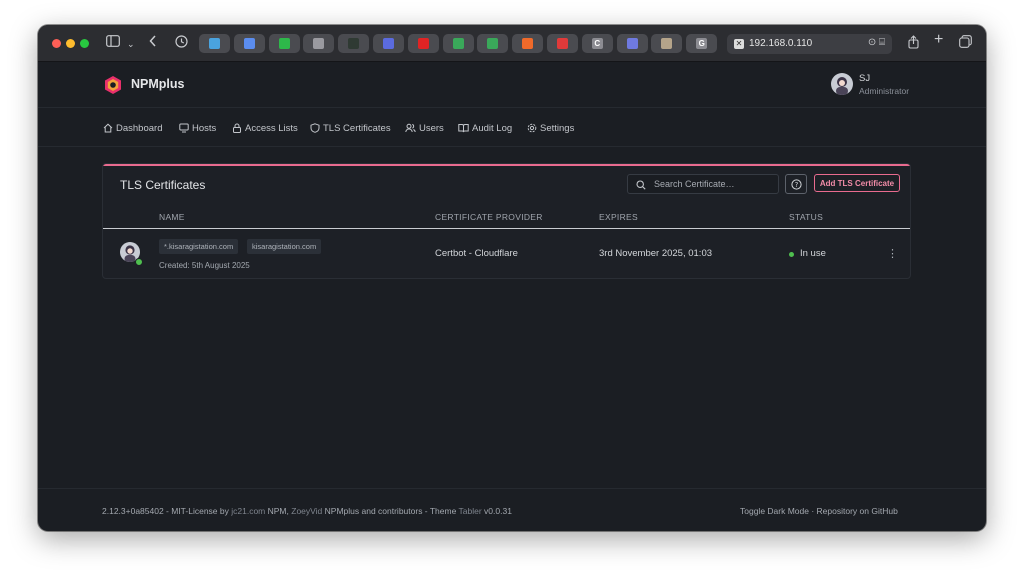 The width and height of the screenshot is (1024, 582). Describe the element at coordinates (139, 128) in the screenshot. I see `nav-dashboard-label: Dashboard` at that location.